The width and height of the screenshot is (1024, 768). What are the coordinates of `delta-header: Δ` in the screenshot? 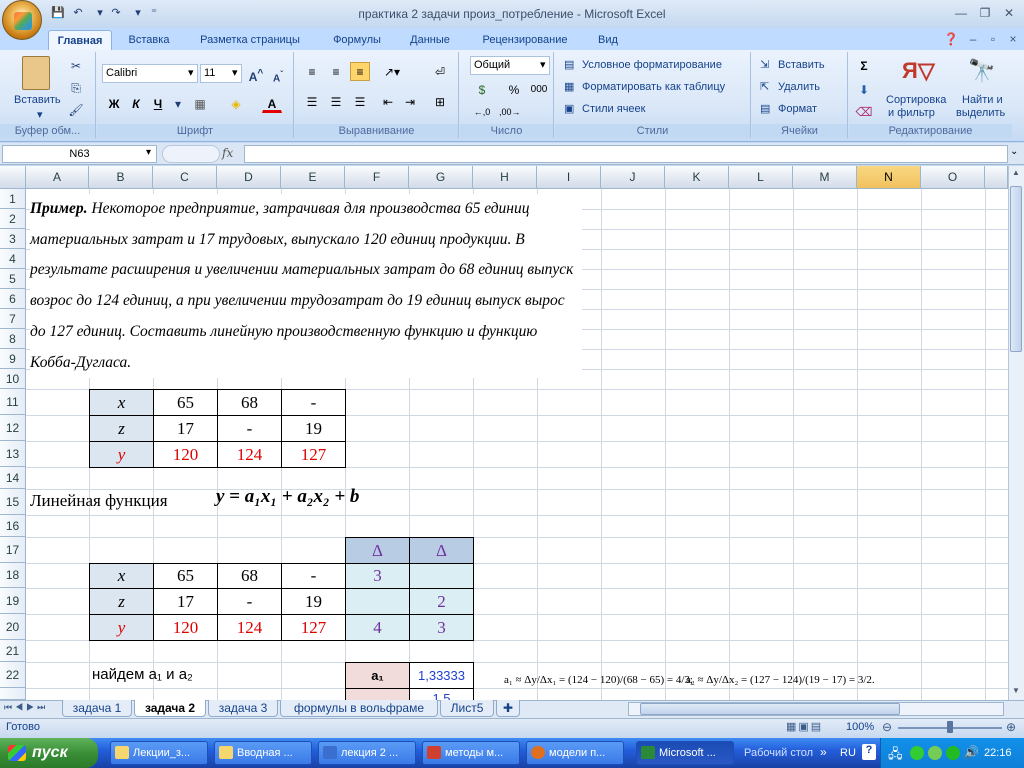 It's located at (441, 550).